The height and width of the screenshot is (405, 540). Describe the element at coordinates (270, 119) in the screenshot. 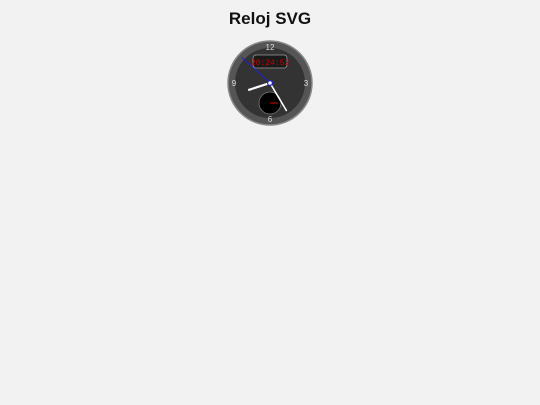

I see `numeral-6: 6` at that location.